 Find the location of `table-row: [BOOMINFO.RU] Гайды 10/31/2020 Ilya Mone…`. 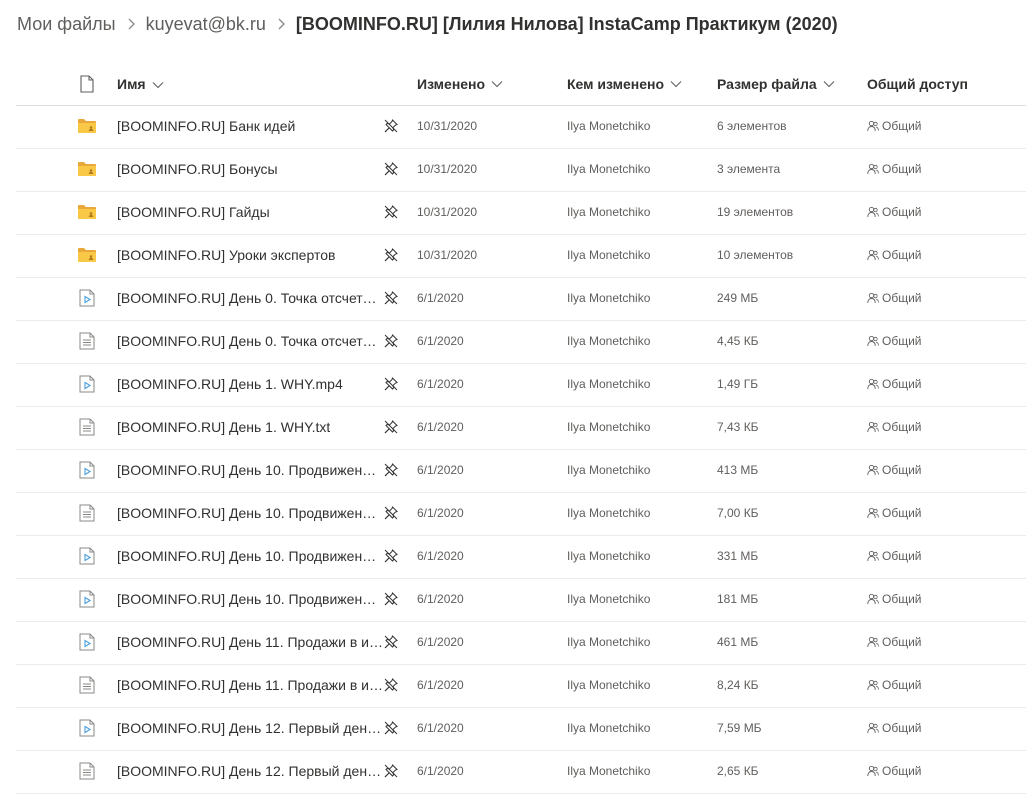

table-row: [BOOMINFO.RU] Гайды 10/31/2020 Ilya Mone… is located at coordinates (521, 213).